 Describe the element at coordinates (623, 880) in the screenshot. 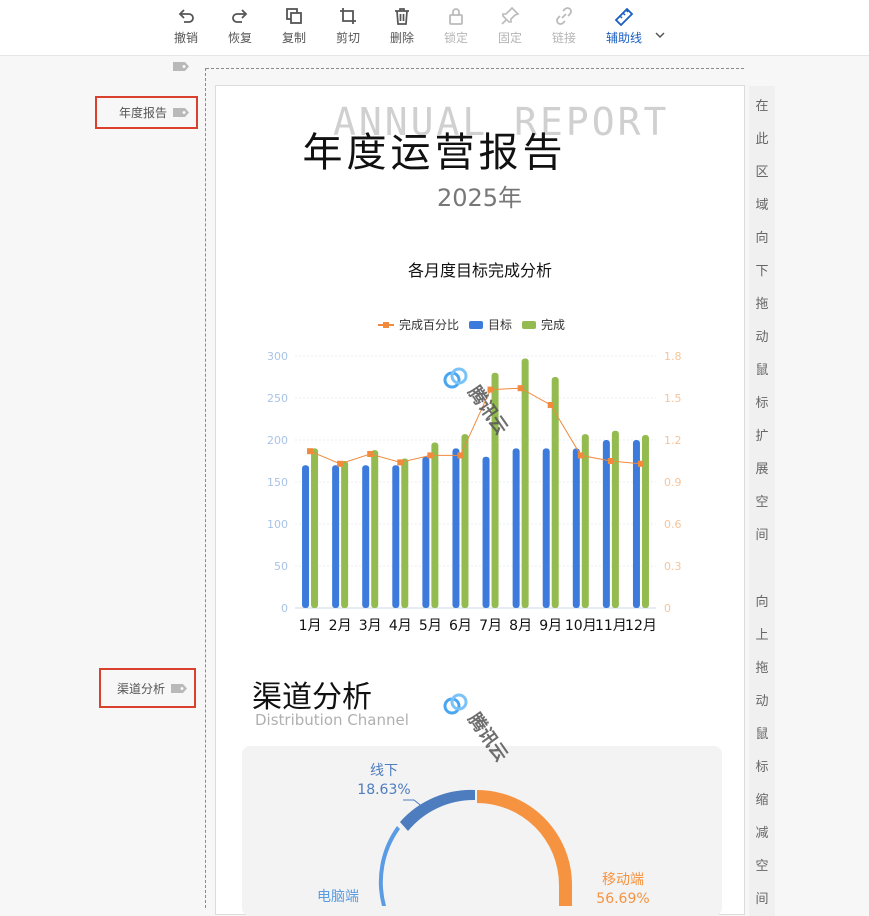

I see `donut-label-name: 移动端` at that location.